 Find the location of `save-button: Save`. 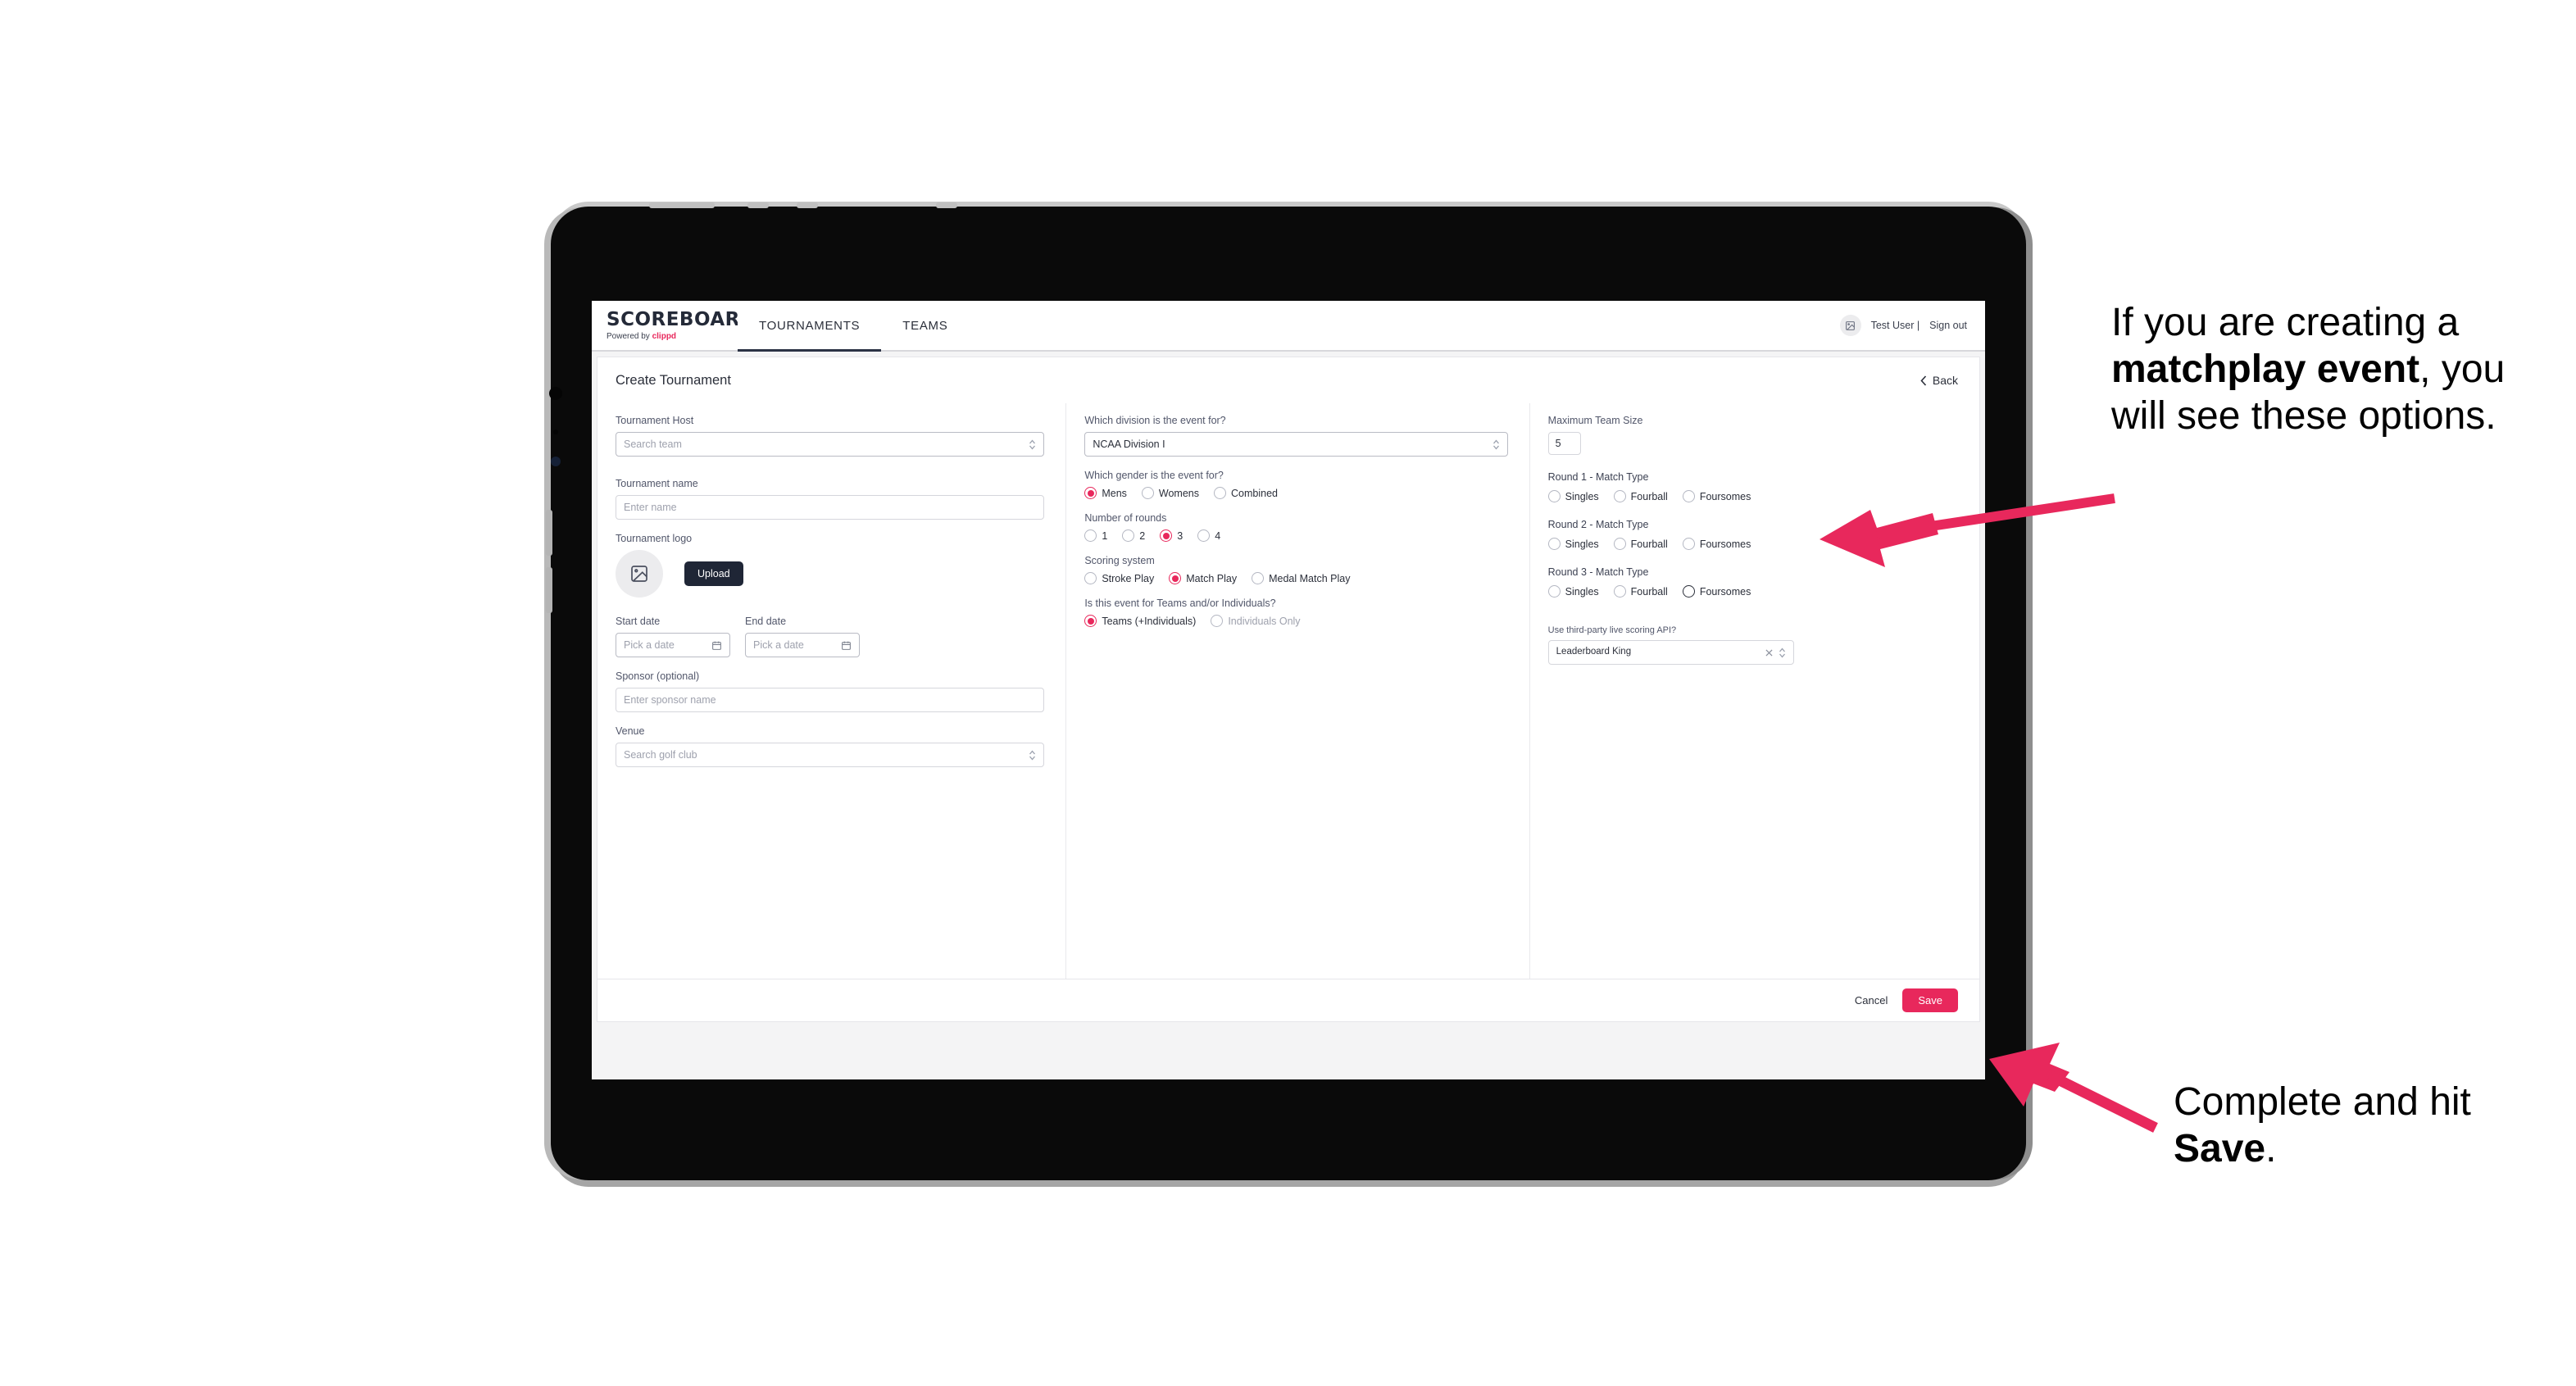

save-button: Save is located at coordinates (1930, 1000).